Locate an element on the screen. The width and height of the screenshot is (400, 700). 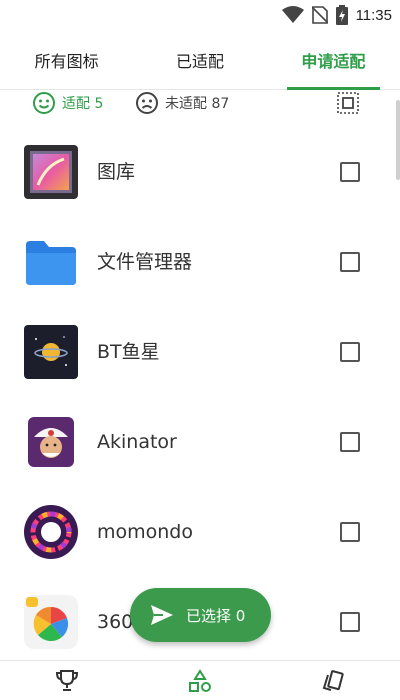
app-name: momondo is located at coordinates (145, 532).